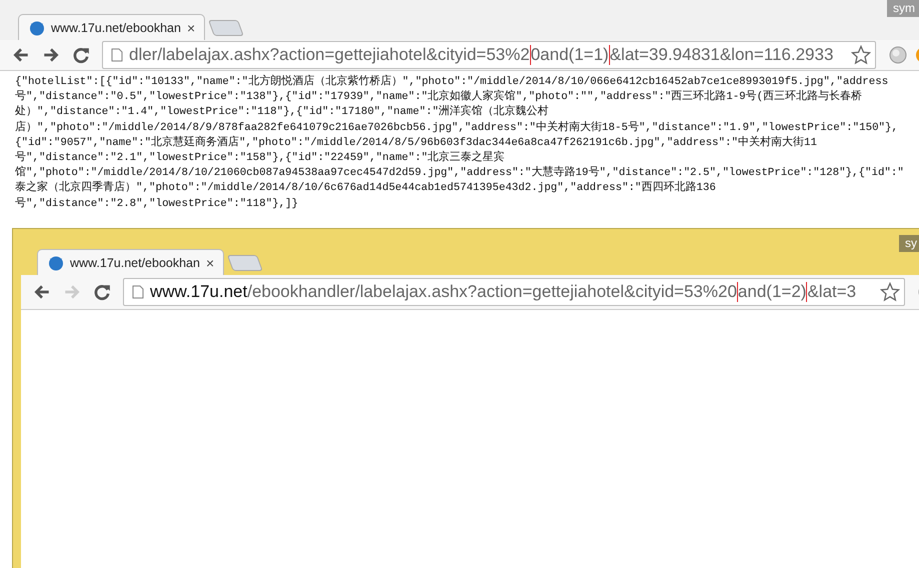 The image size is (919, 568). Describe the element at coordinates (514, 292) in the screenshot. I see `address-bar: www.17u.net/ebookhandler/labelajax.ashx?action=gettejiahotel&cityid=53%20and(1=2)&lat=3` at that location.